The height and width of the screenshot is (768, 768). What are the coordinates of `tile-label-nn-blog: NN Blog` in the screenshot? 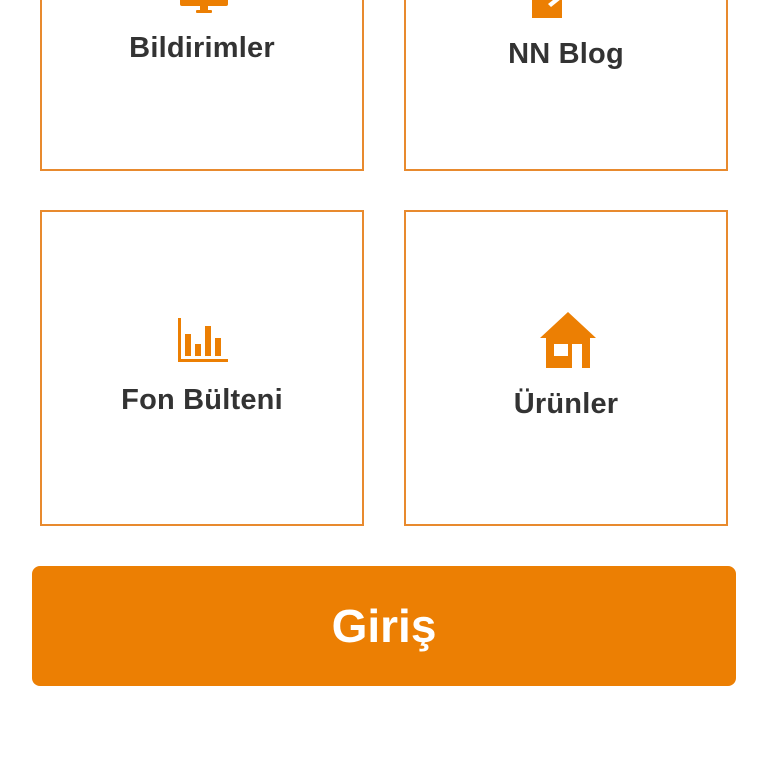 It's located at (566, 54).